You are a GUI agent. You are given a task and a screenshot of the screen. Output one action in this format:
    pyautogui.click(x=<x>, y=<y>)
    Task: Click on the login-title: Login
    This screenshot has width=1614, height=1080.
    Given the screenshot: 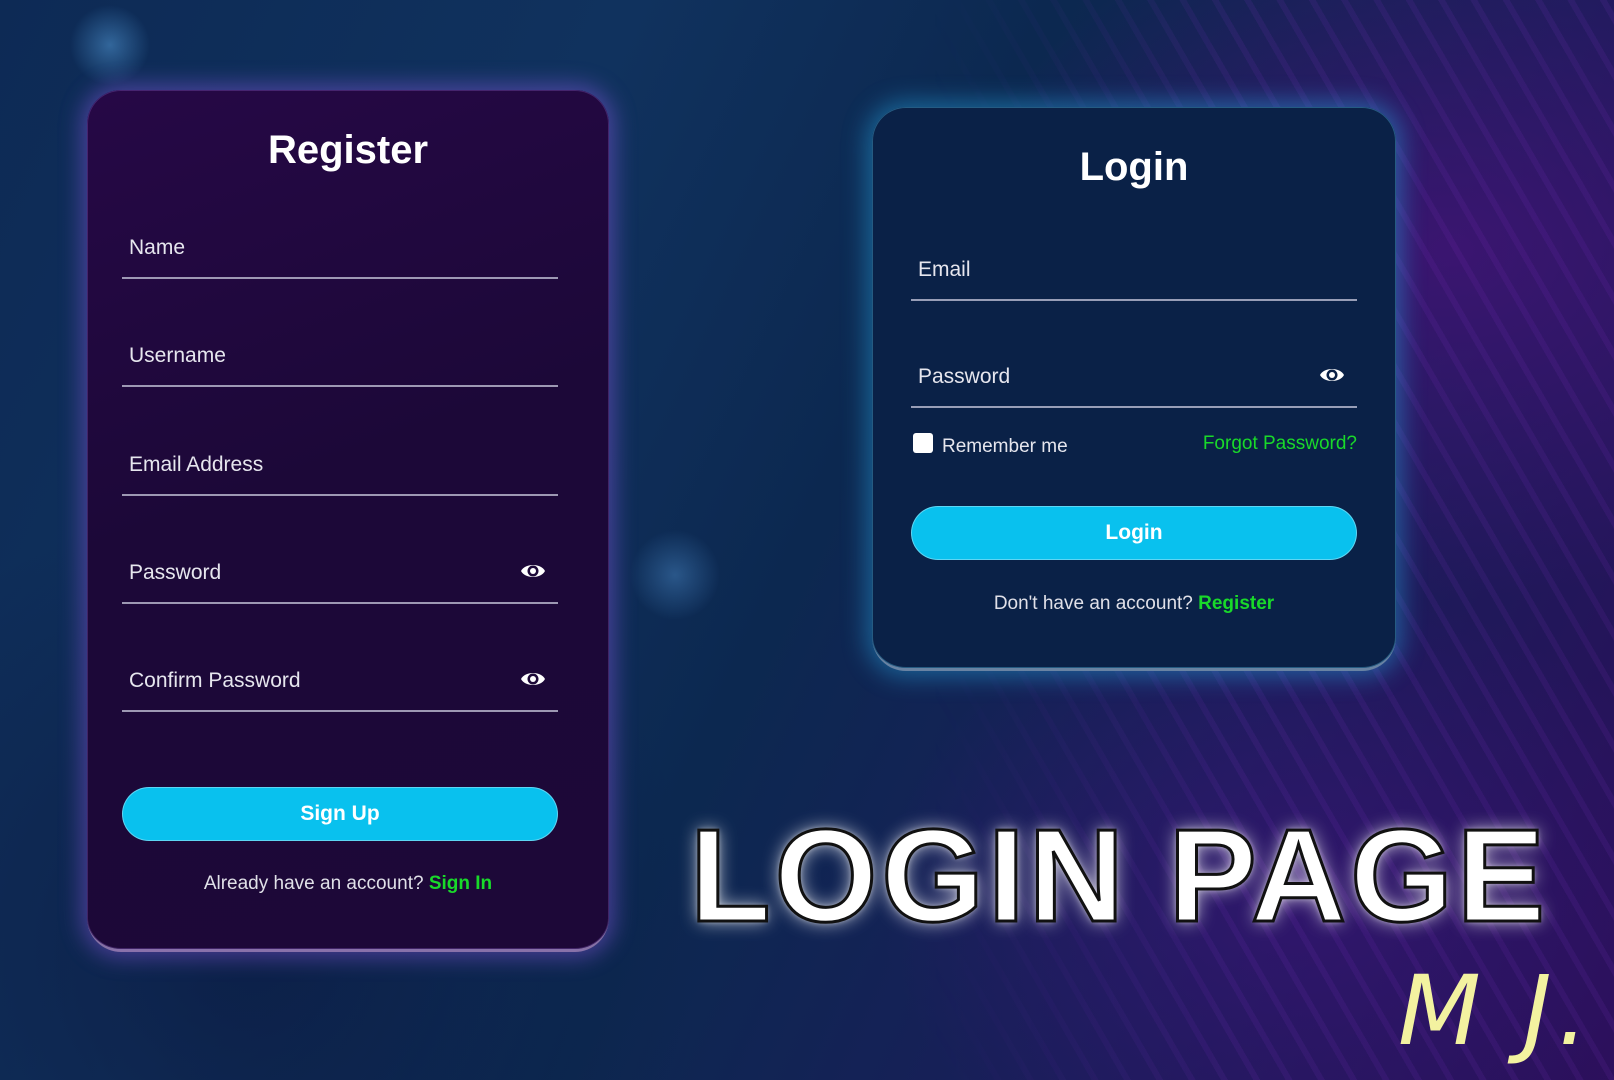 What is the action you would take?
    pyautogui.click(x=1134, y=167)
    